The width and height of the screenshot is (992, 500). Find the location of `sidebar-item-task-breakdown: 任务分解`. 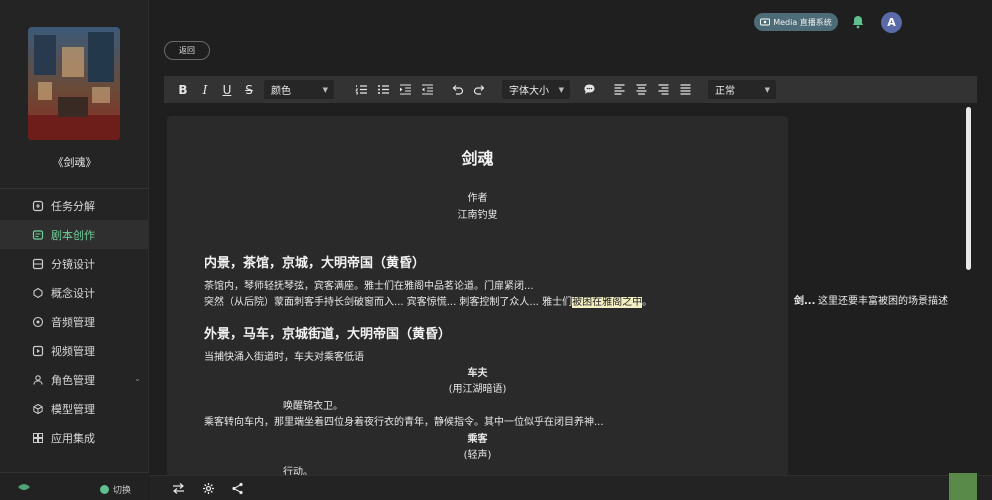

sidebar-item-task-breakdown: 任务分解 is located at coordinates (74, 205).